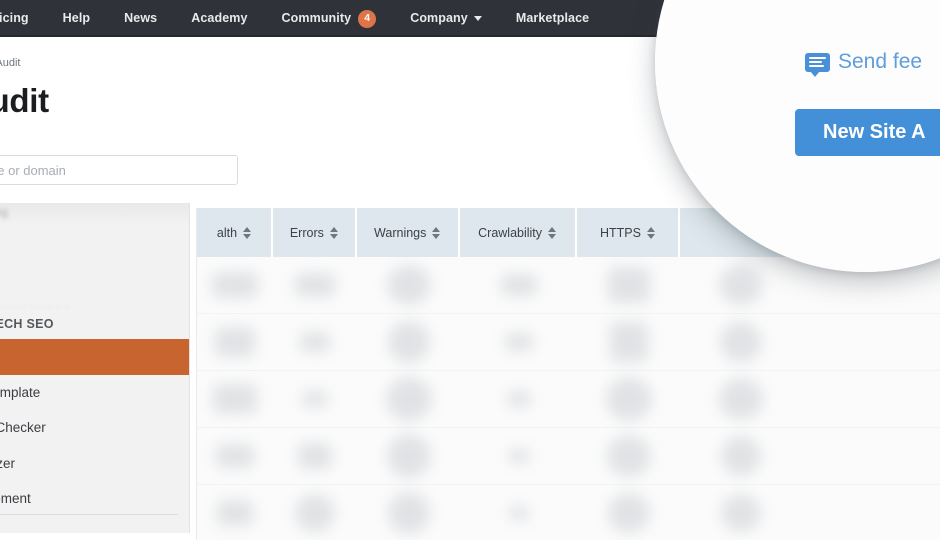 This screenshot has width=940, height=540. What do you see at coordinates (94, 499) in the screenshot?
I see `sidebar-item-listing-management: Management` at bounding box center [94, 499].